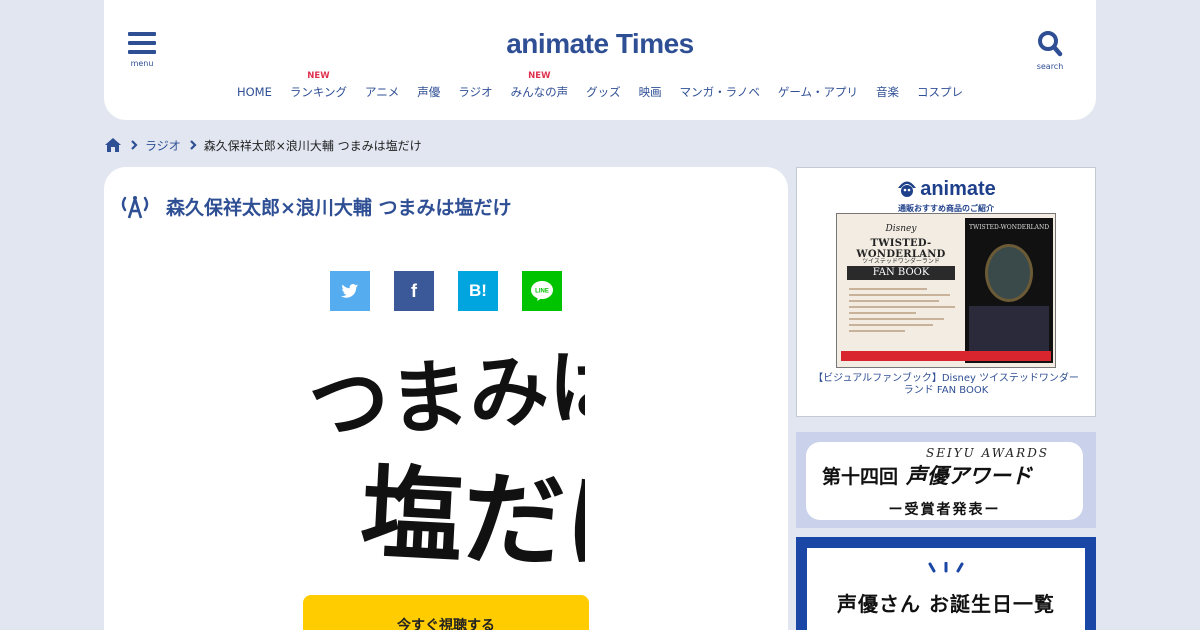  I want to click on article-title: 森久保祥太郎×浪川大輔 つまみは塩だけ, so click(339, 208).